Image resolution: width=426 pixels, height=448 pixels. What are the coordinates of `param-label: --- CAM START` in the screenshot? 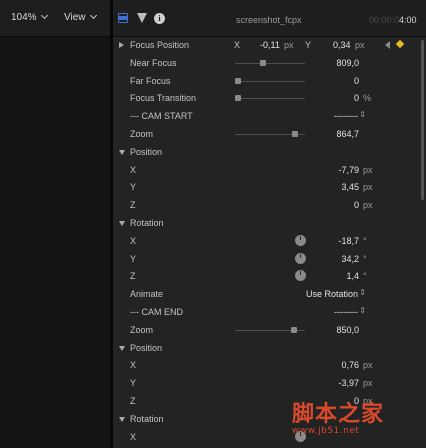 It's located at (161, 116).